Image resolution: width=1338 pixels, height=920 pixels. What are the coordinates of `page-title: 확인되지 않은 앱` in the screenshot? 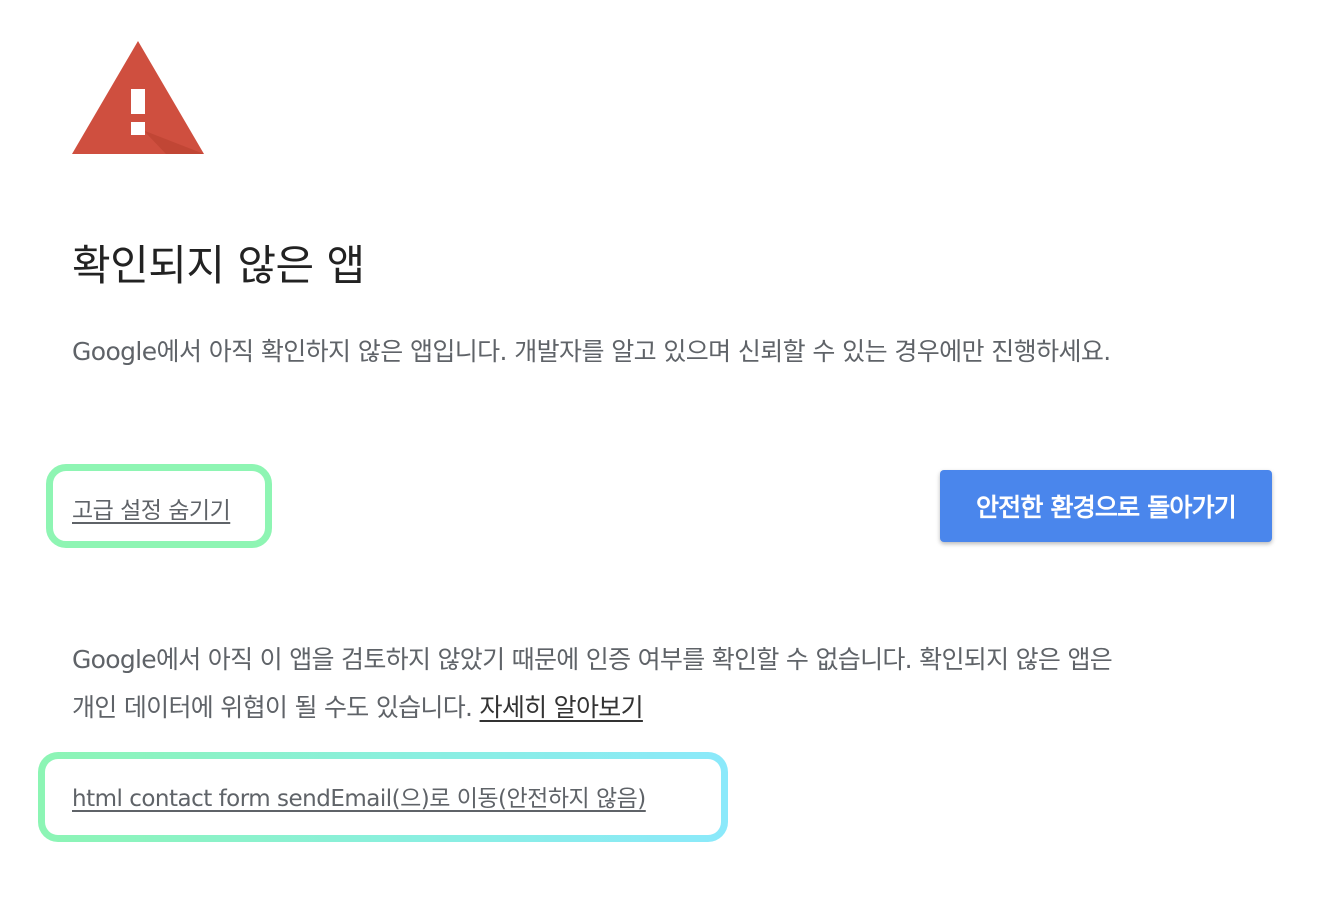 It's located at (218, 265).